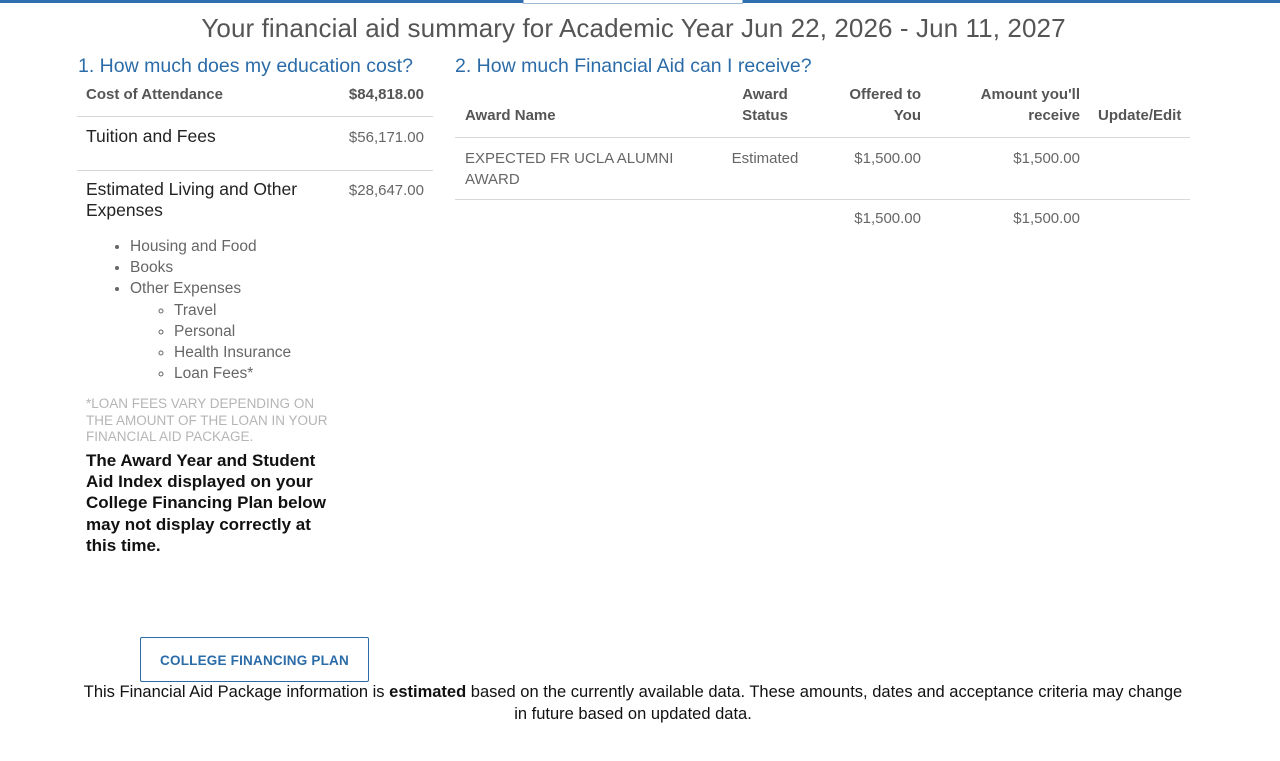 The image size is (1280, 761). Describe the element at coordinates (1046, 218) in the screenshot. I see `total-receive: $1,500.00` at that location.